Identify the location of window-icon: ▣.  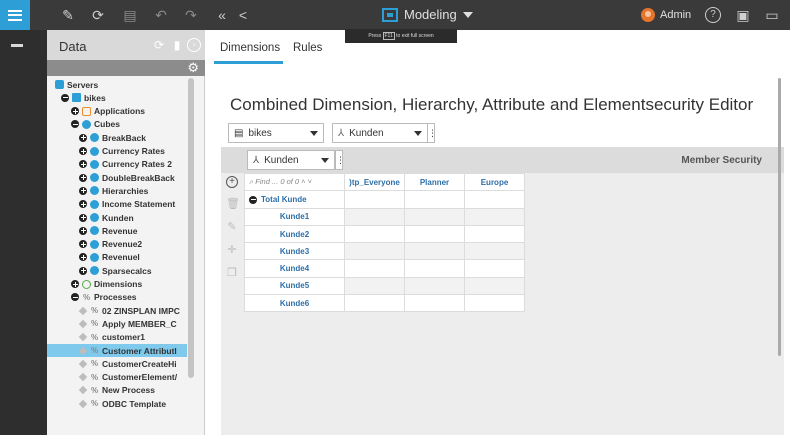
(743, 15).